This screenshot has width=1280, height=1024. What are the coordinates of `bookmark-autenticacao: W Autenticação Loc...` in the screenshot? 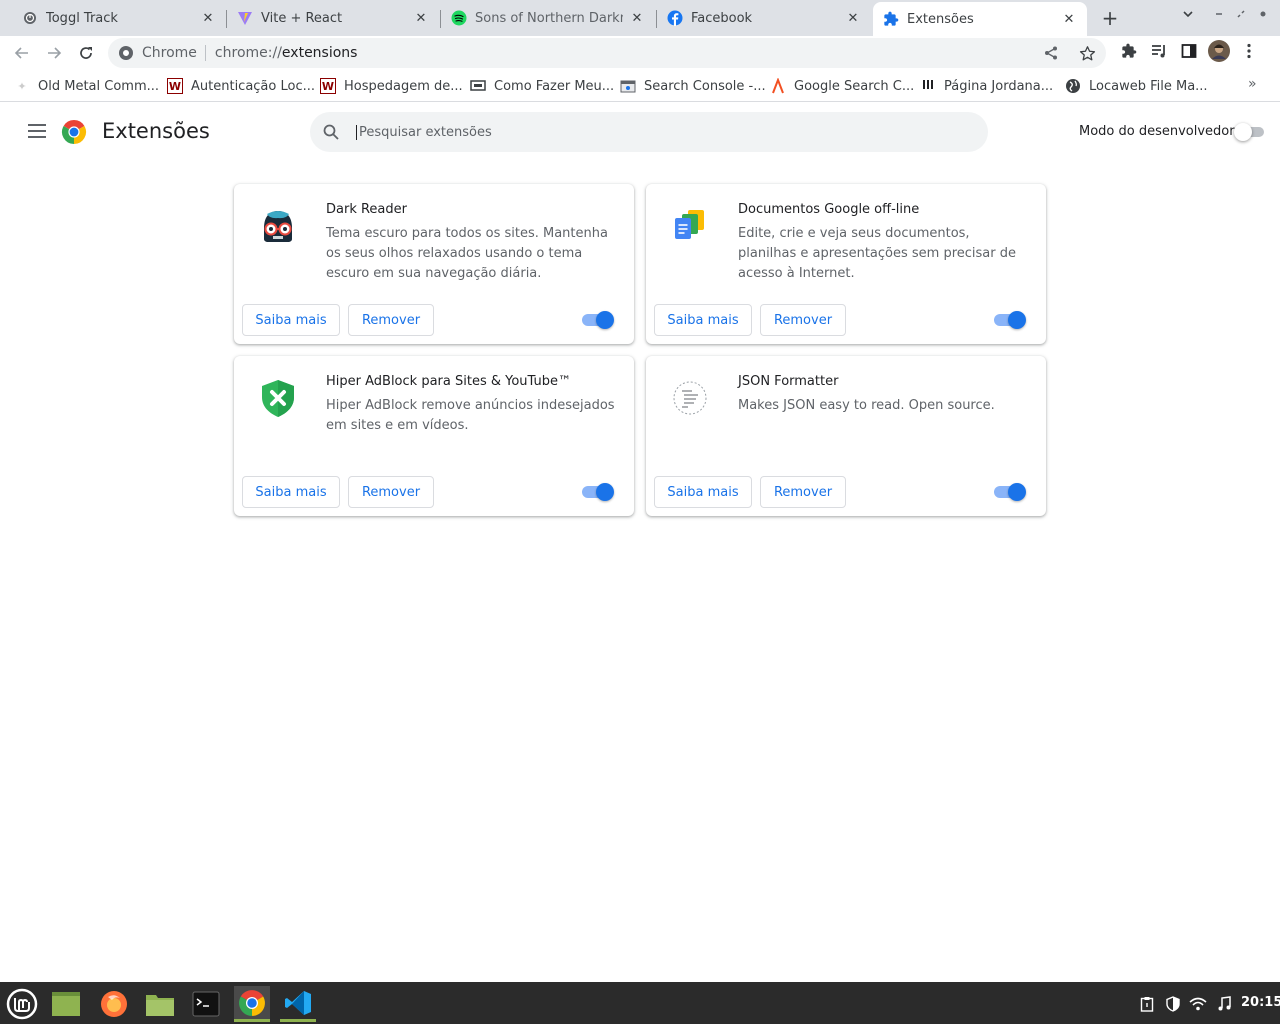 It's located at (241, 86).